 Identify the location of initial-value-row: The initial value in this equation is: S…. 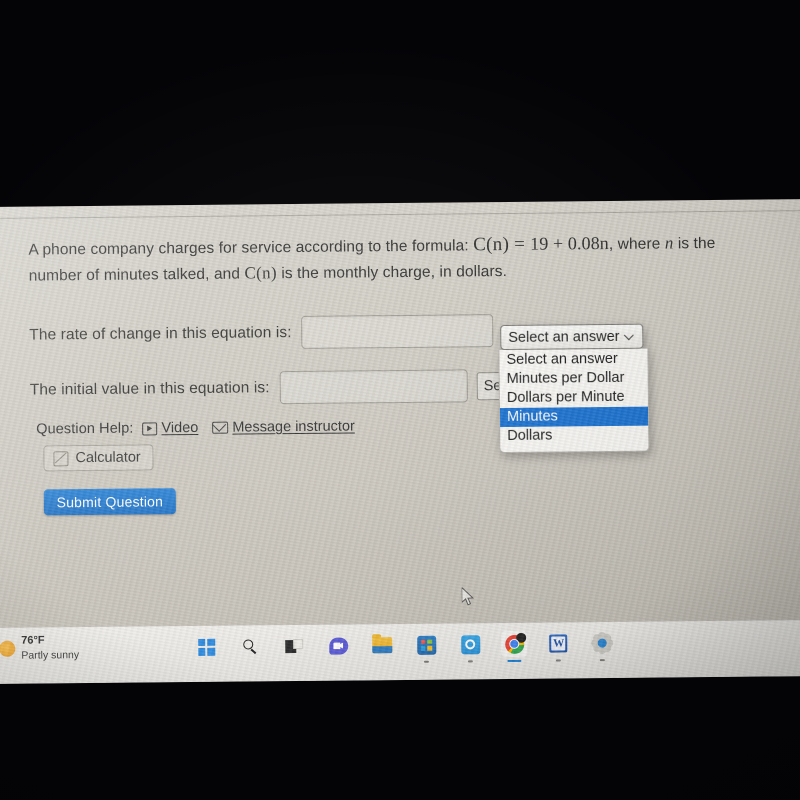
(273, 388).